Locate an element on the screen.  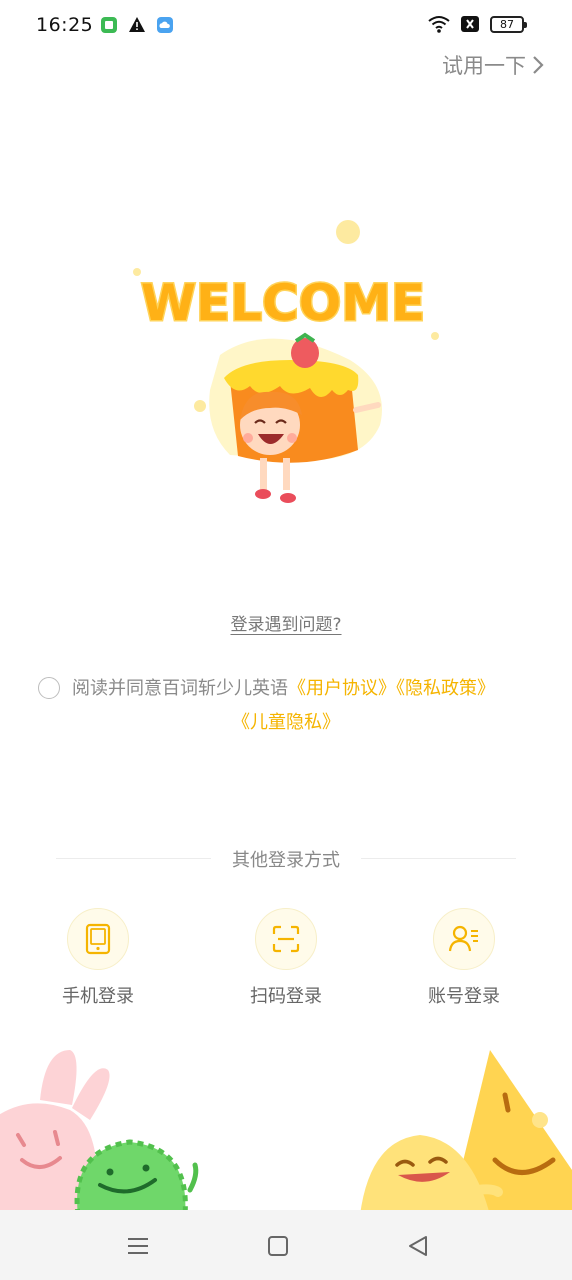
close-box-icon is located at coordinates (470, 24).